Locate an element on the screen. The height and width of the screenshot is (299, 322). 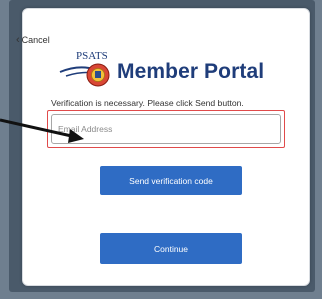
email-highlight-box is located at coordinates (166, 129).